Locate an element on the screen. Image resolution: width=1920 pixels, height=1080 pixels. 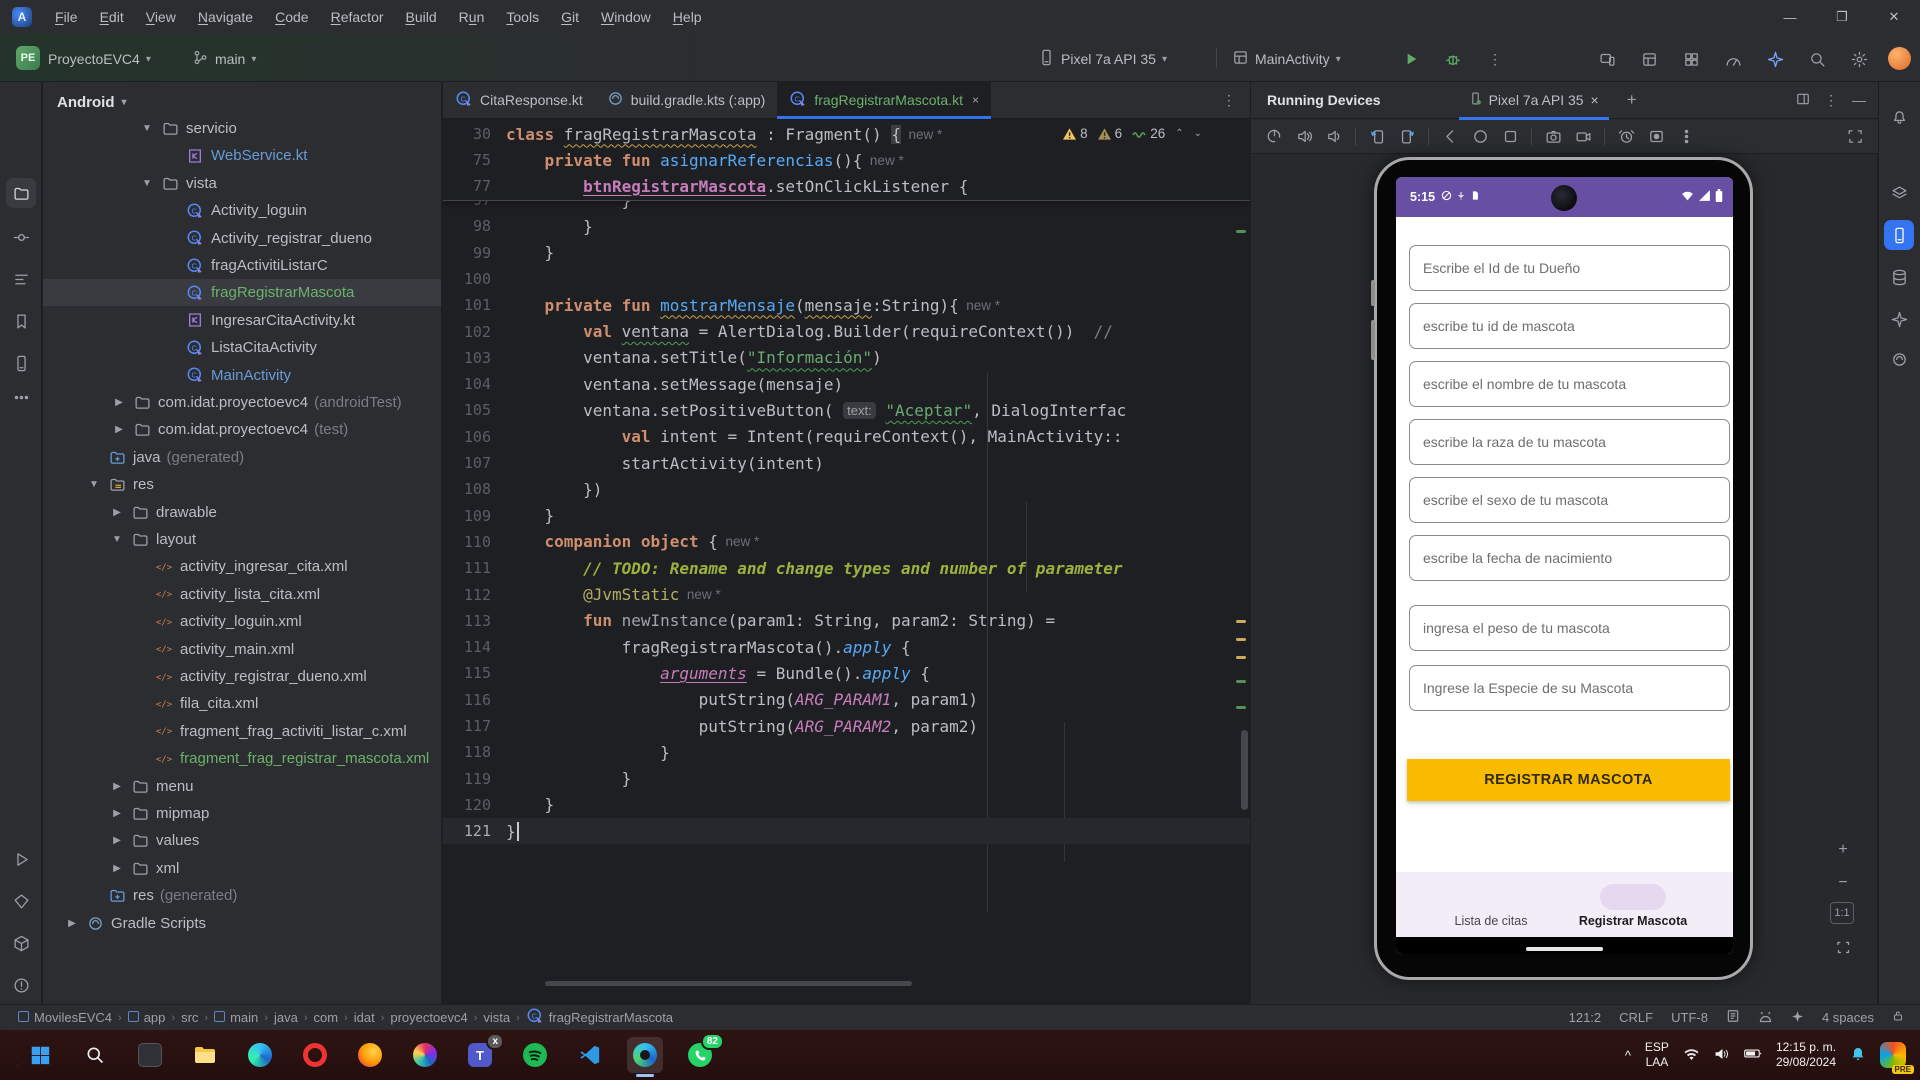
tree-item-activity-ingresar-cita-xml: </> activity_ingresar_cita.xml is located at coordinates (242, 566).